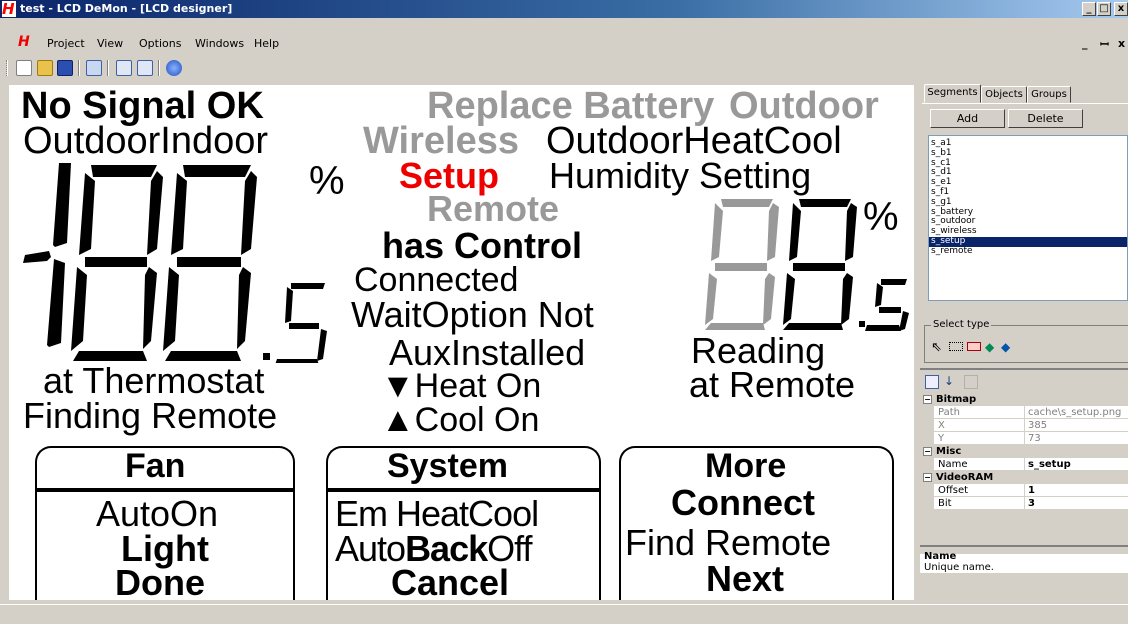 This screenshot has width=1128, height=624. Describe the element at coordinates (1024, 477) in the screenshot. I see `category-videoram: − VideoRAM` at that location.